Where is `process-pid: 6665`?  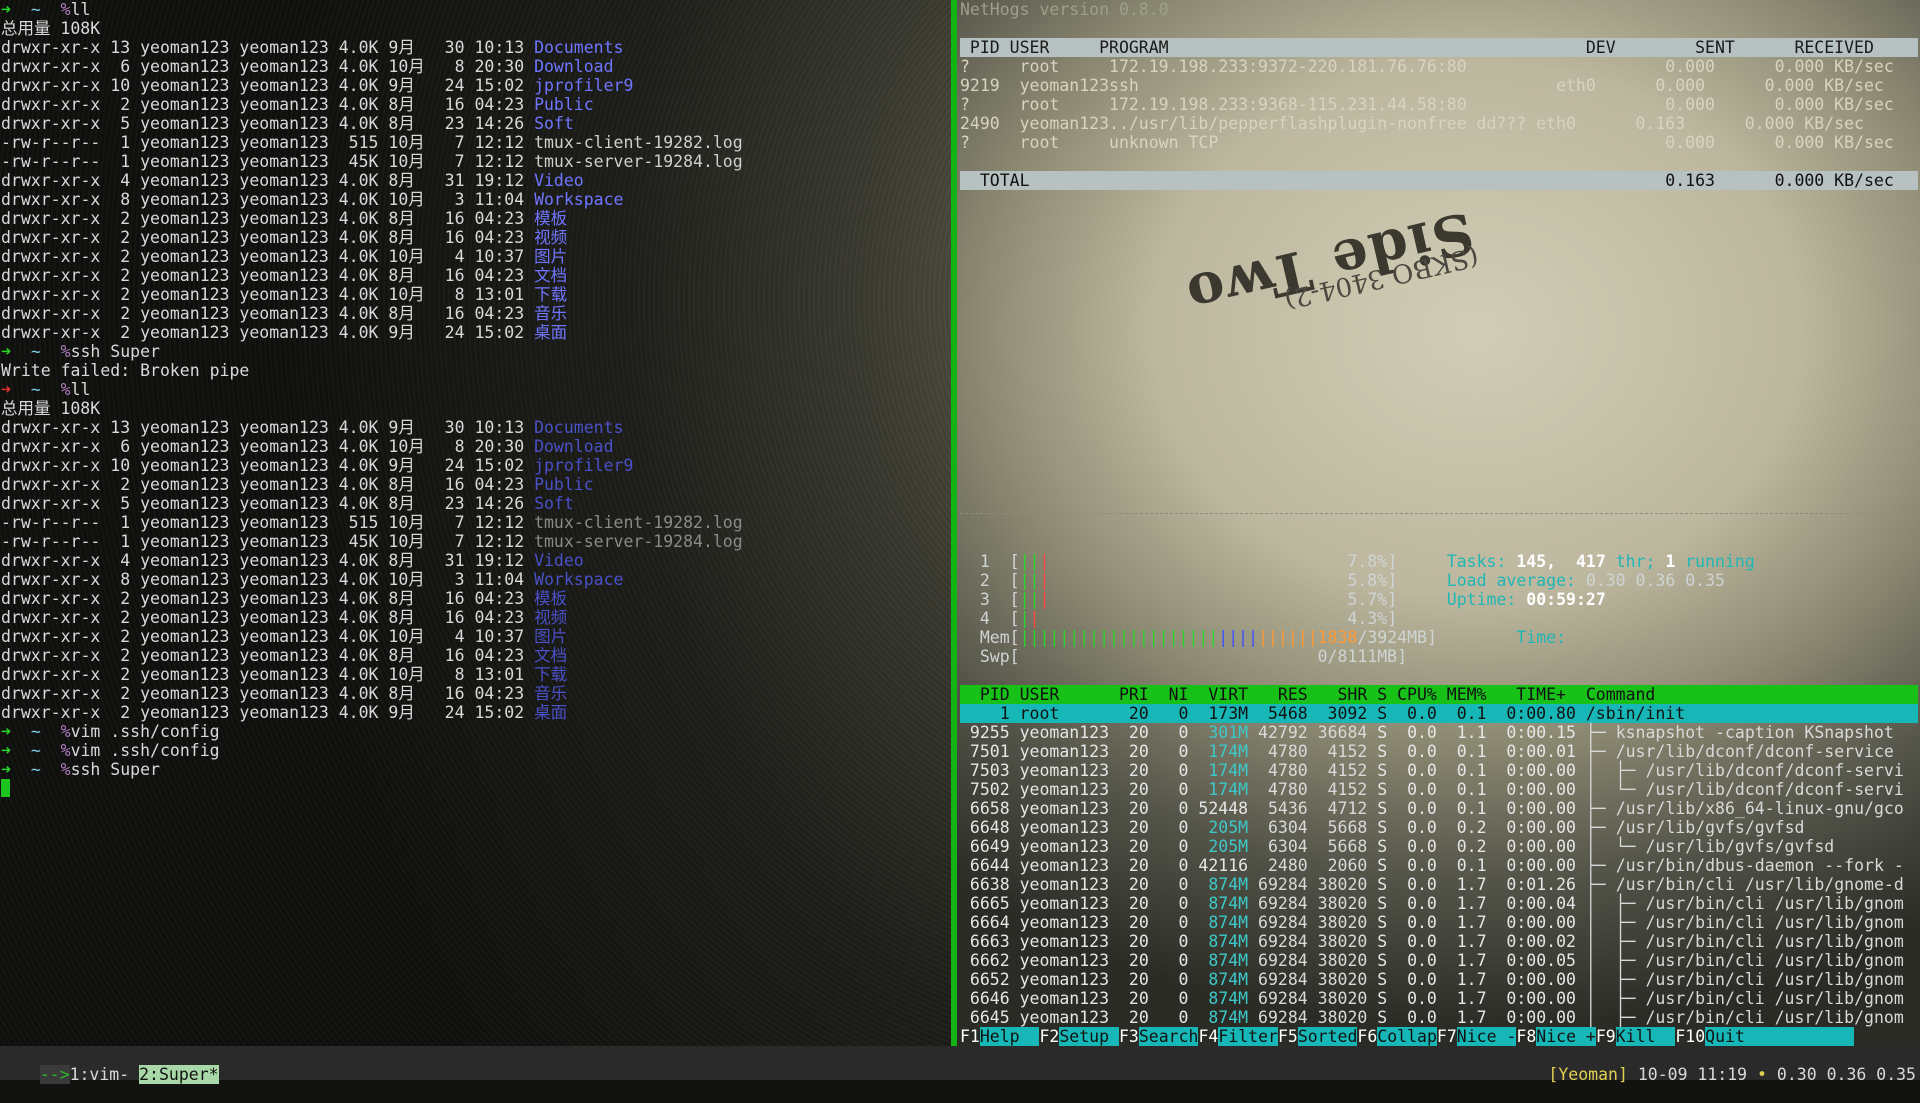 process-pid: 6665 is located at coordinates (985, 903).